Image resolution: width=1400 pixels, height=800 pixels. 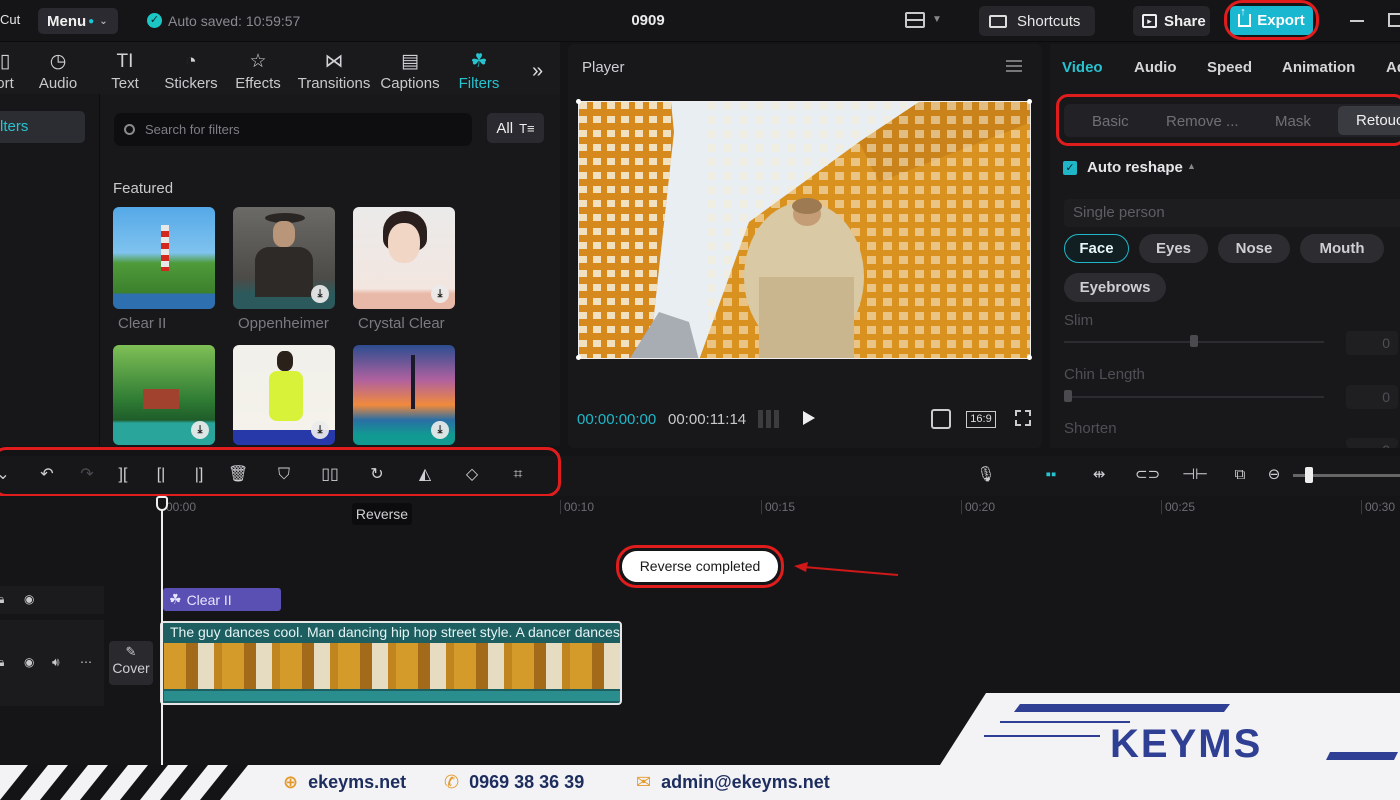 I want to click on tab-stickers: ◔ Stickers, so click(x=191, y=68).